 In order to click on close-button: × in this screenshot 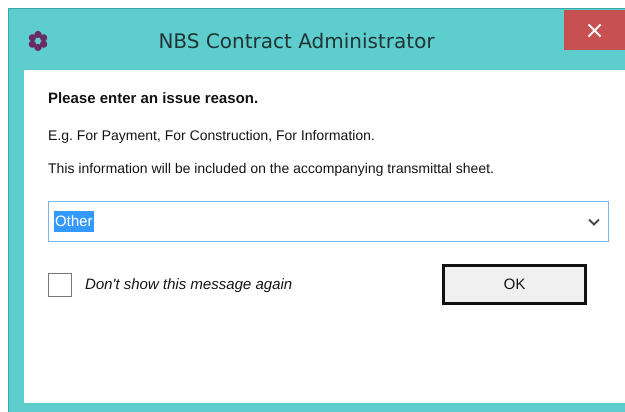, I will do `click(594, 30)`.